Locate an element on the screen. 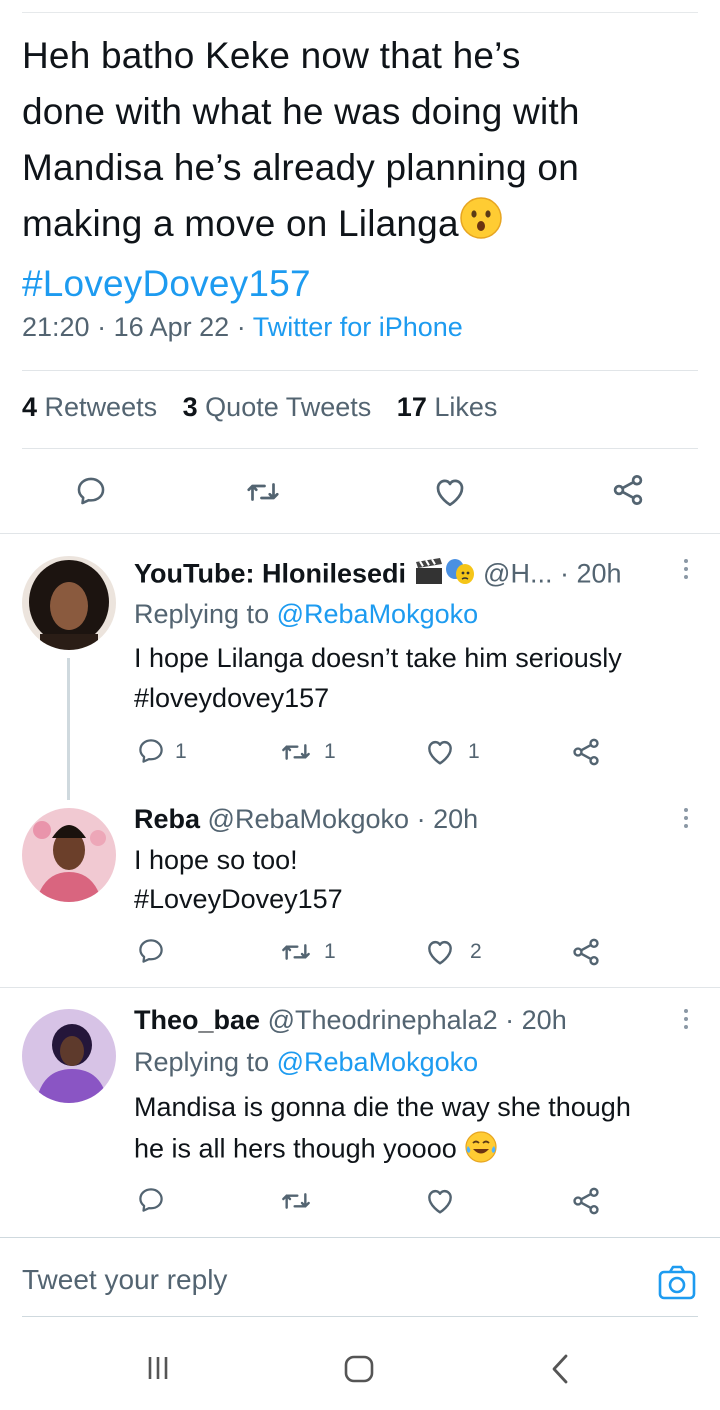  tweet-stats: 4 Retweets 3 Quote Tweets 17 Likes is located at coordinates (268, 407).